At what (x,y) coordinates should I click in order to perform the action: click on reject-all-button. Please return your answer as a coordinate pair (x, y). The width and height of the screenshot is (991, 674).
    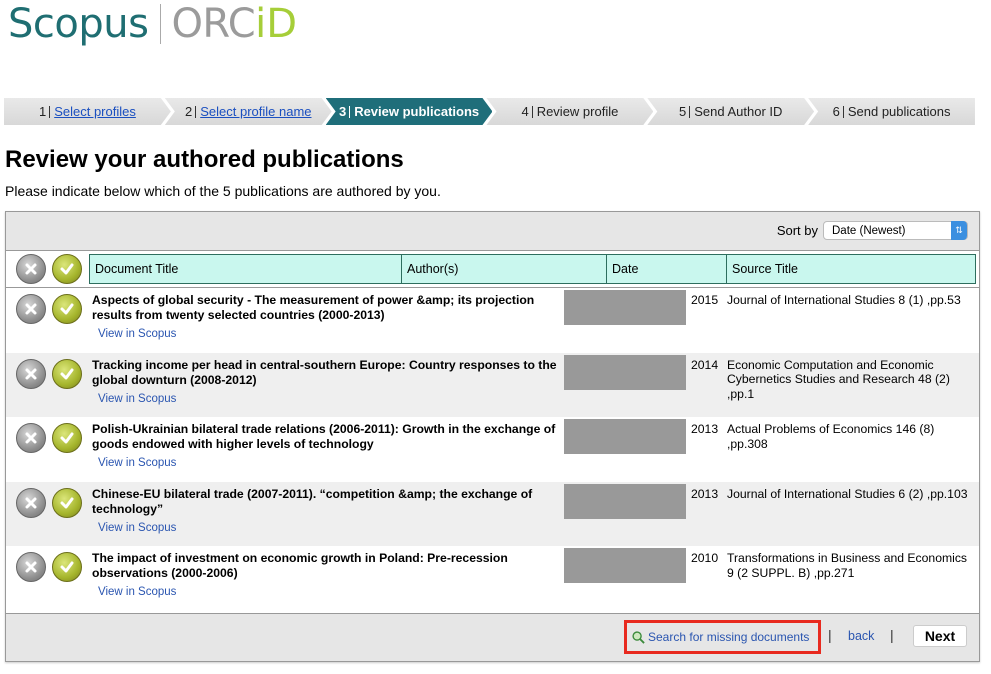
    Looking at the image, I should click on (31, 269).